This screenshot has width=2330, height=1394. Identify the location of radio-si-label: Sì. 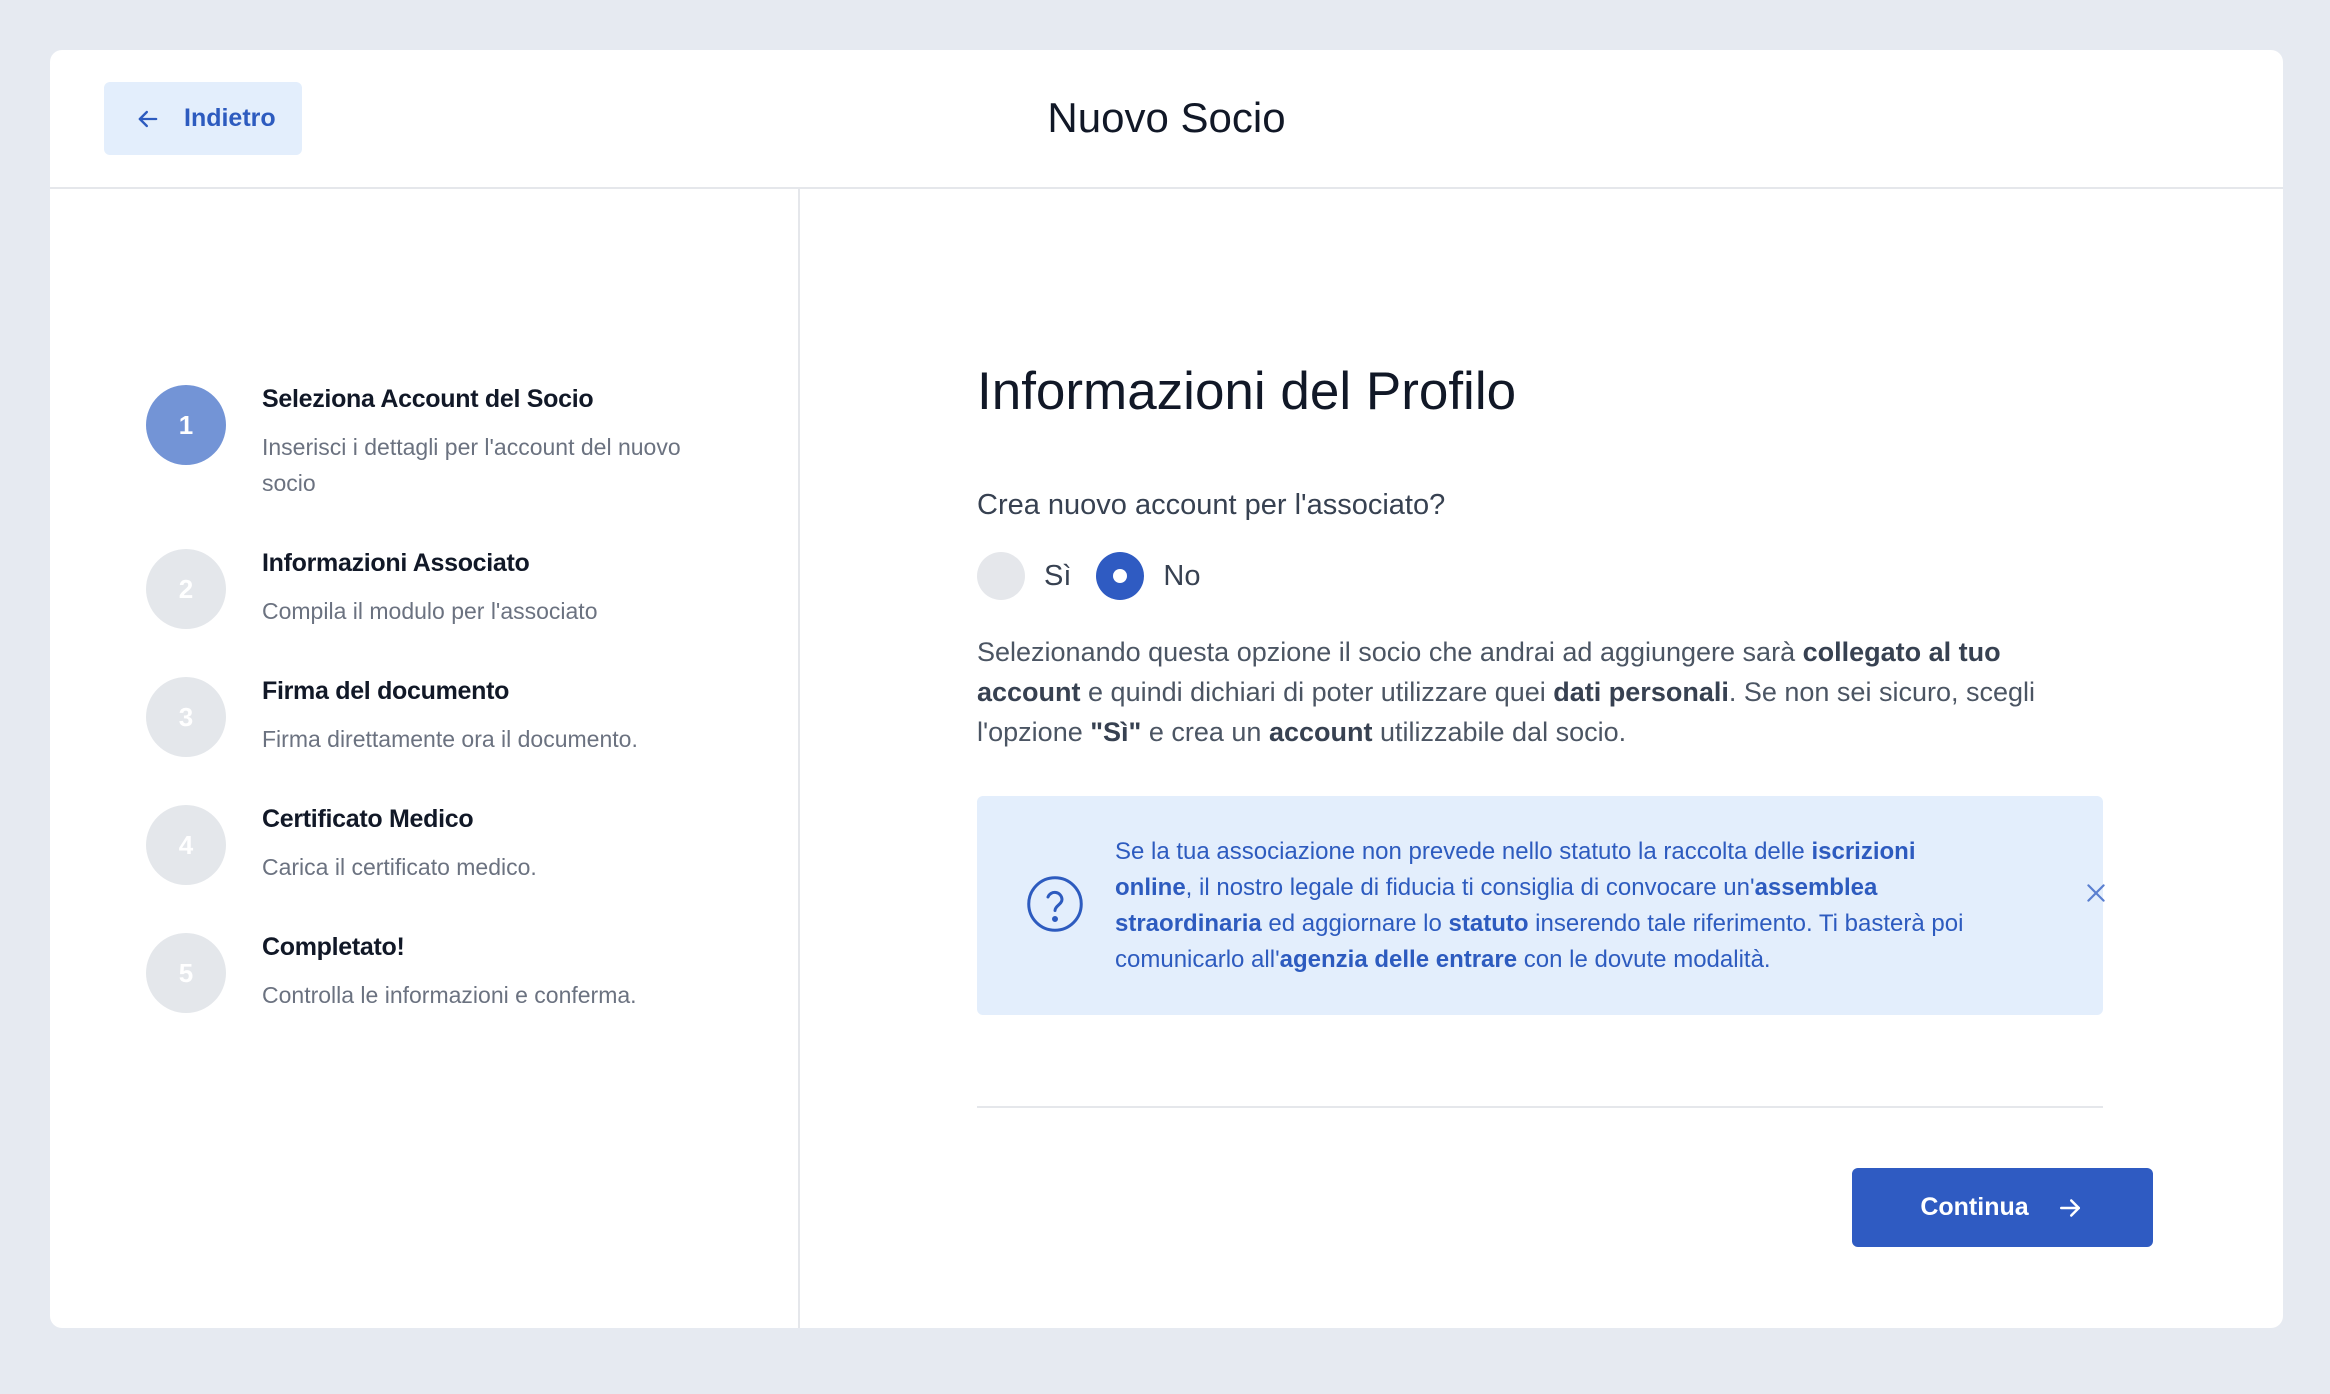
(1057, 576).